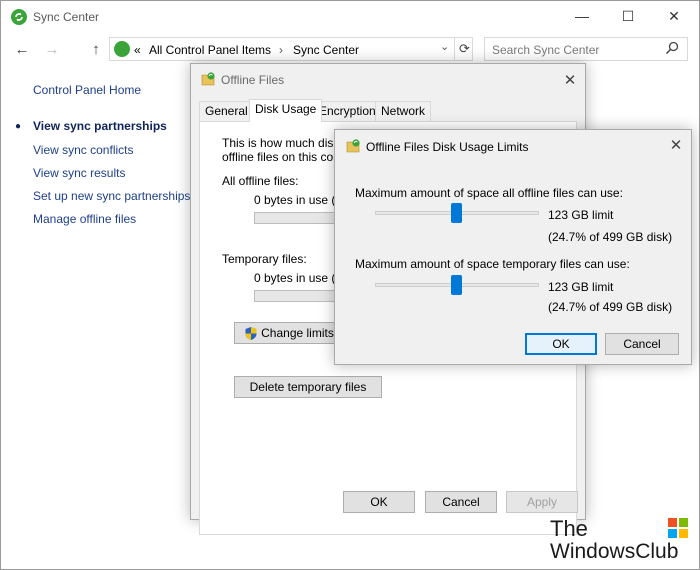  What do you see at coordinates (456, 213) in the screenshot?
I see `all-files-limit-slider-thumb` at bounding box center [456, 213].